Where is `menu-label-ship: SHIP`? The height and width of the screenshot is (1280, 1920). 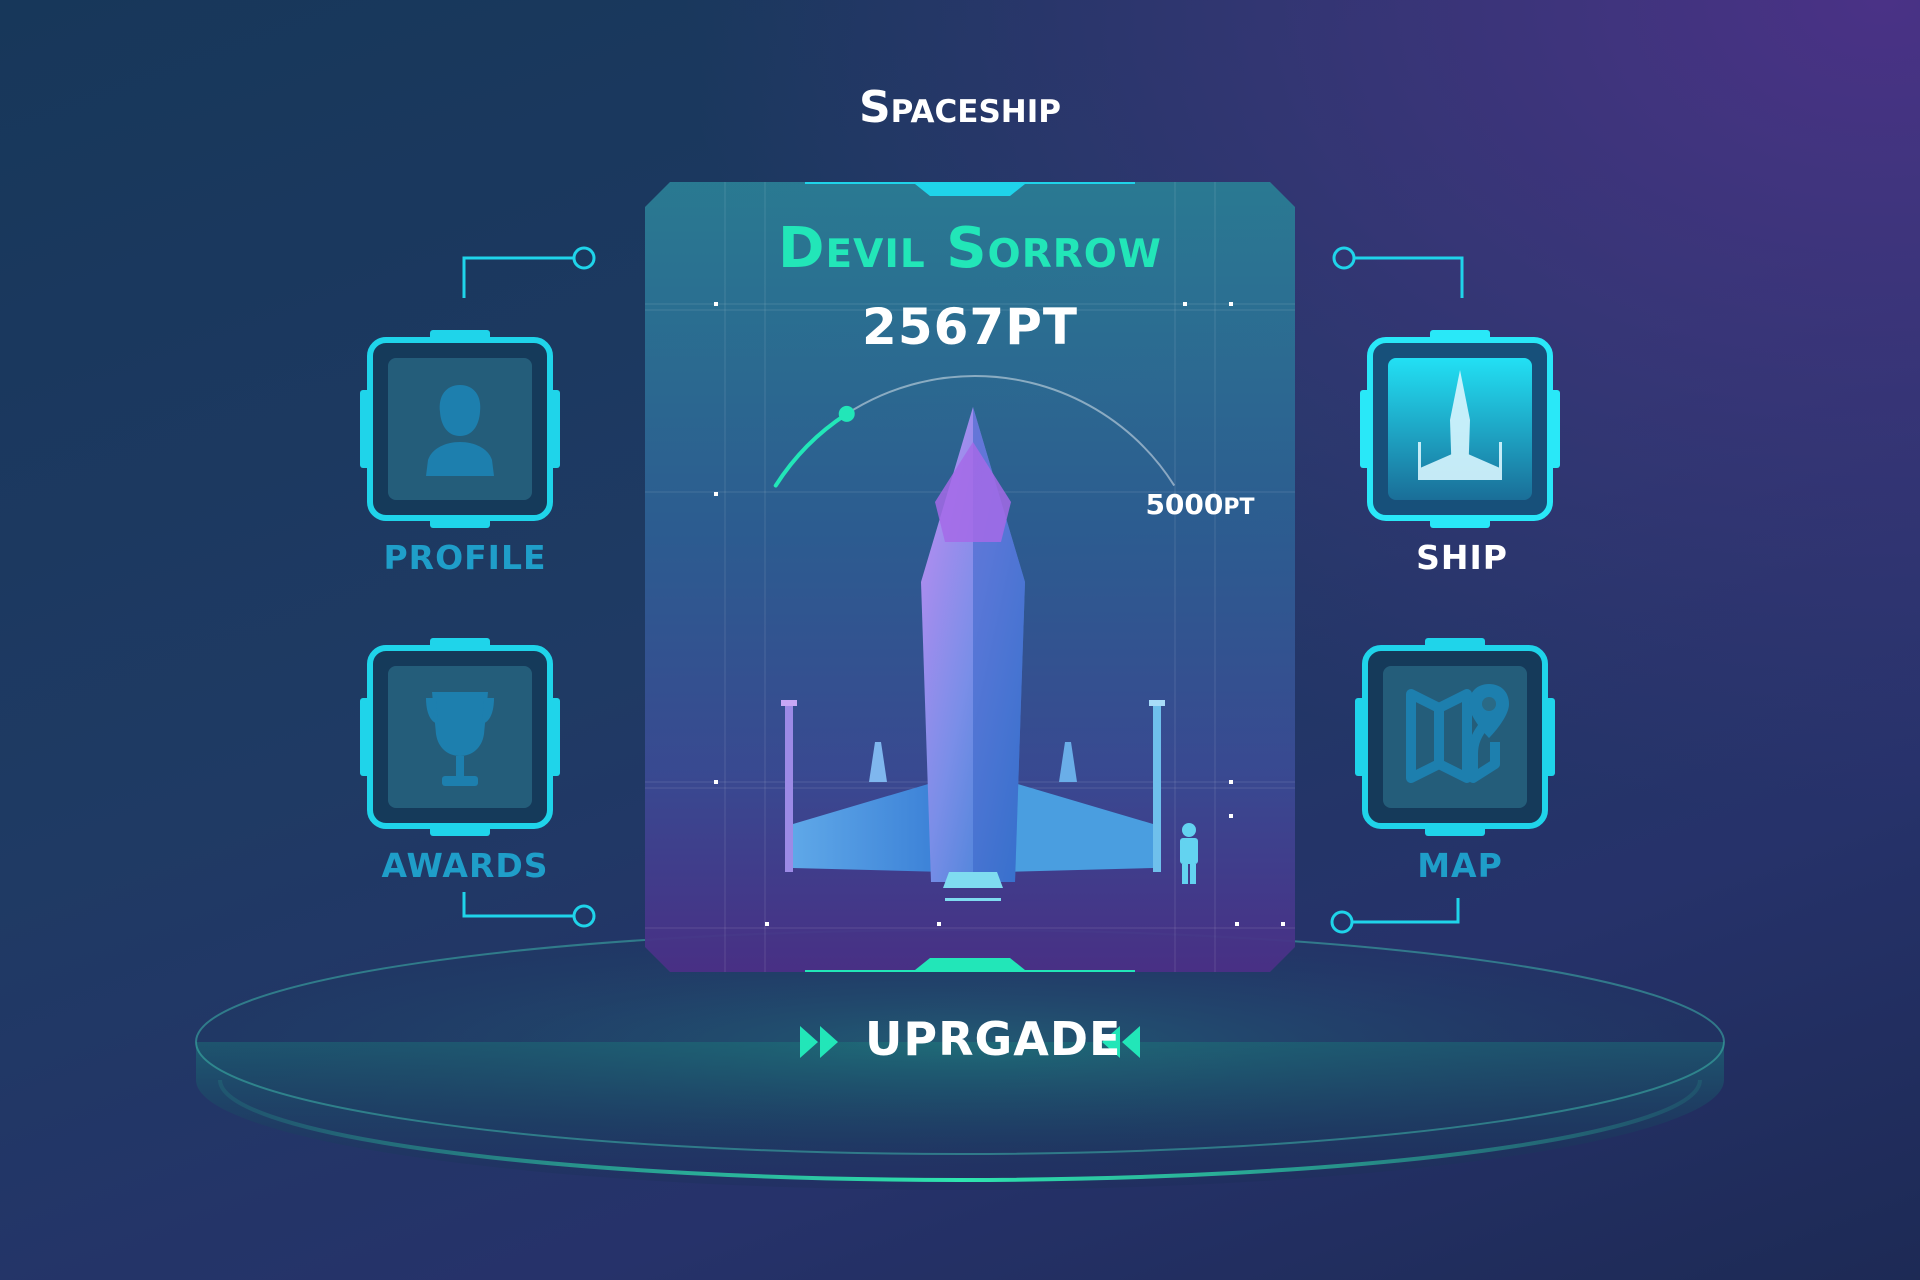
menu-label-ship: SHIP is located at coordinates (1462, 557).